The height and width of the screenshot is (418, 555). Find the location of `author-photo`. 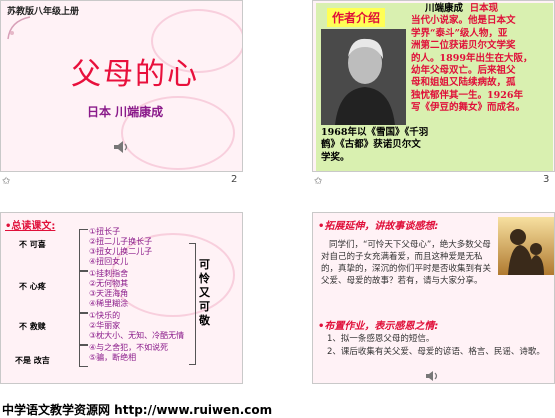

author-photo is located at coordinates (363, 77).